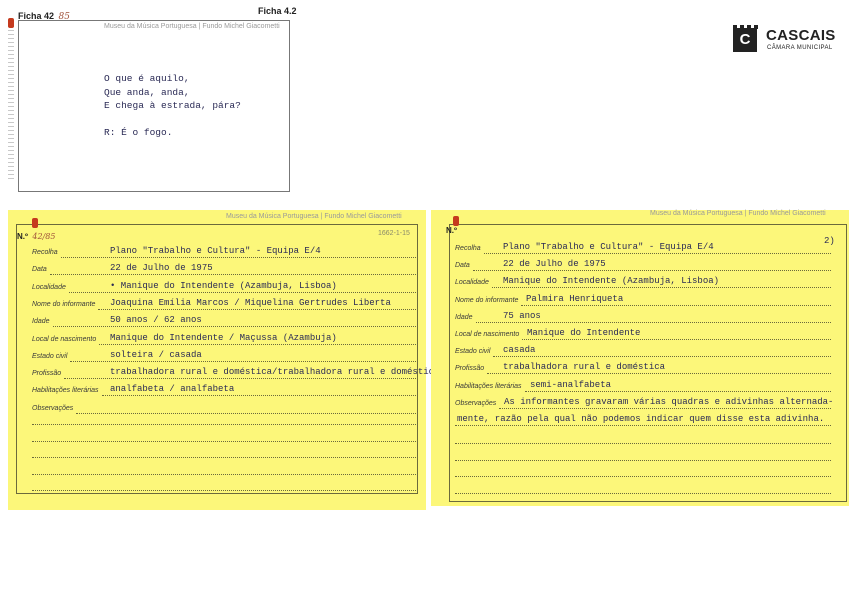  Describe the element at coordinates (224, 406) in the screenshot. I see `field-row: Observações` at that location.